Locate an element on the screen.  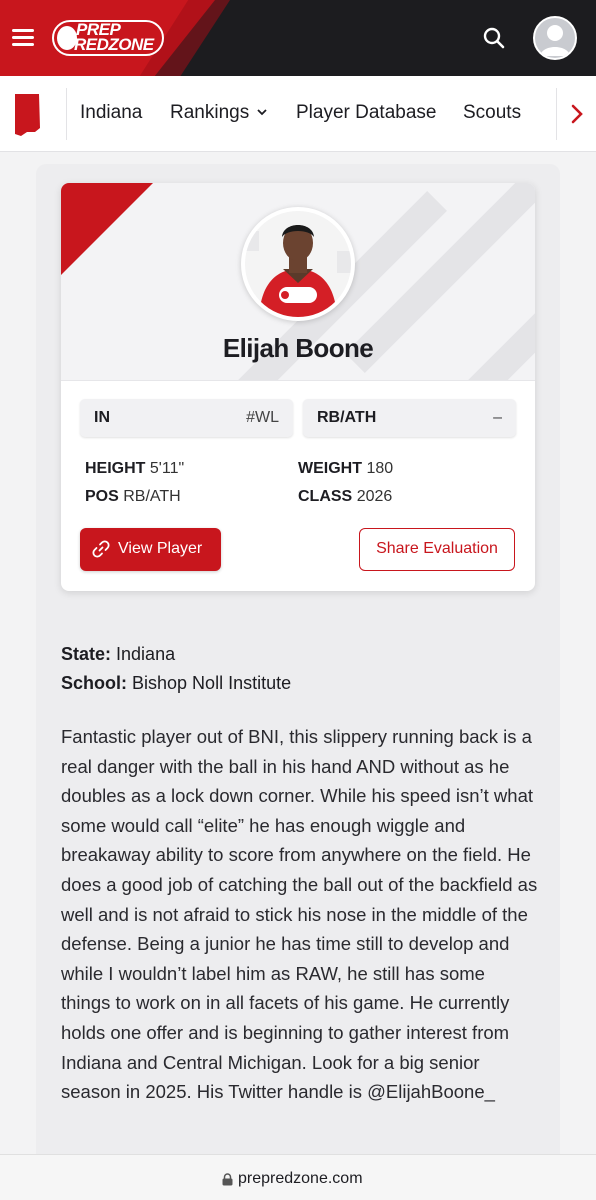
nav-item-scouts: Scouts is located at coordinates (492, 113).